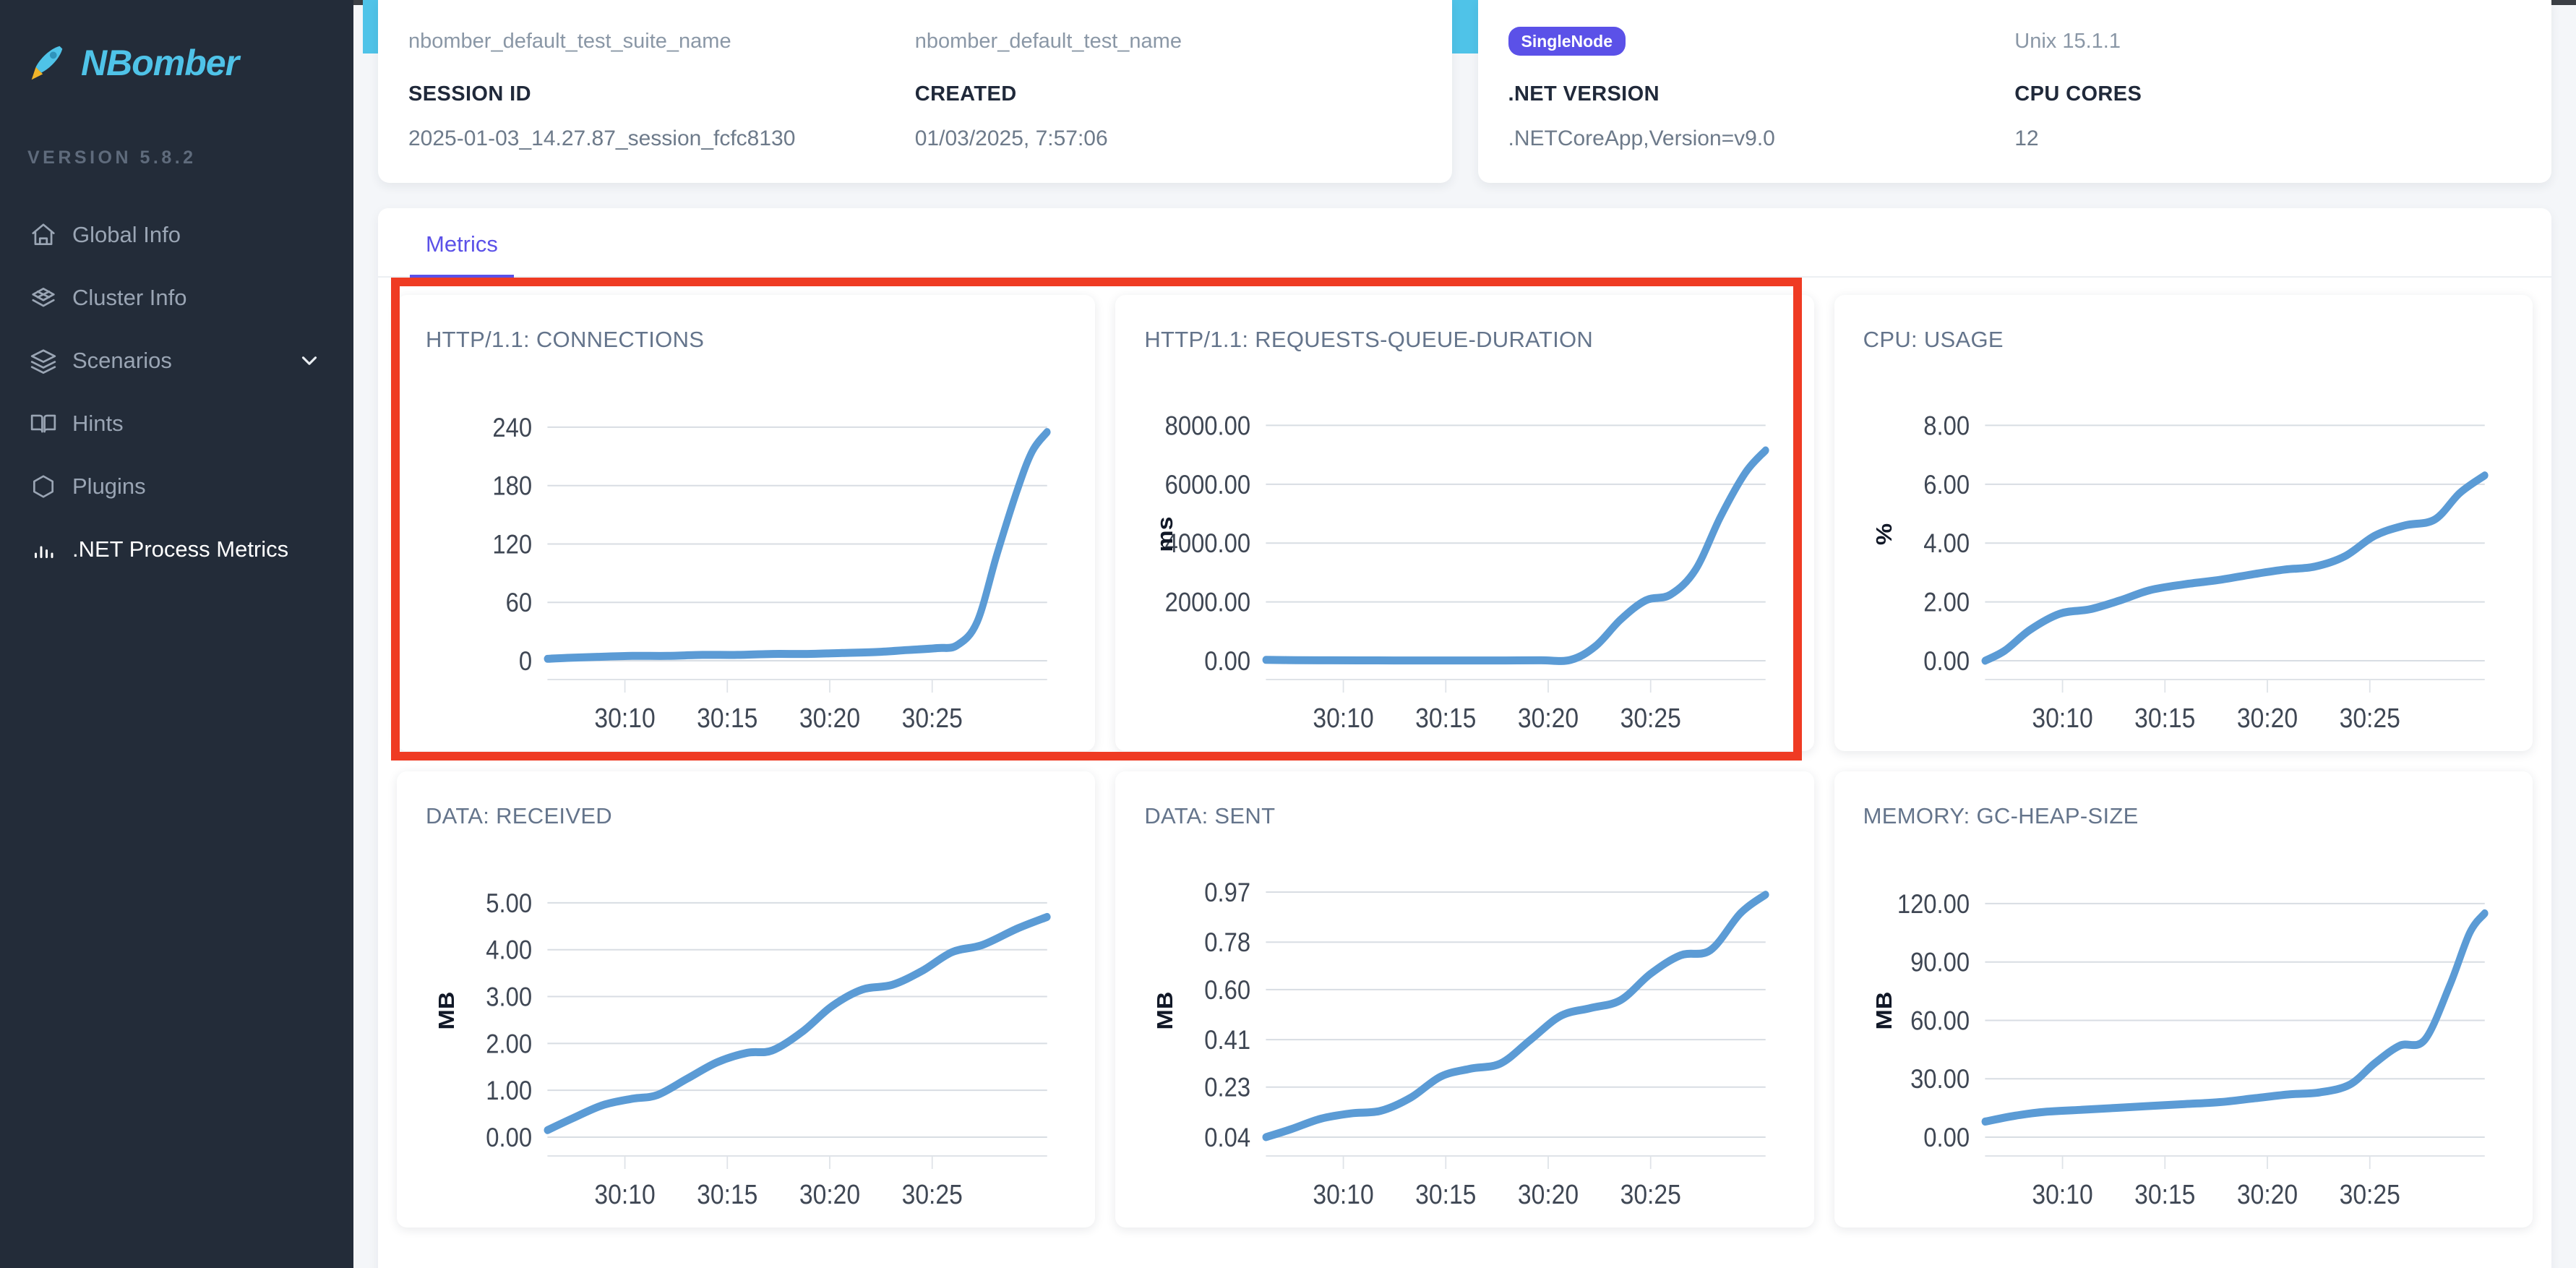 The height and width of the screenshot is (1268, 2576). What do you see at coordinates (47, 62) in the screenshot?
I see `rocket-icon` at bounding box center [47, 62].